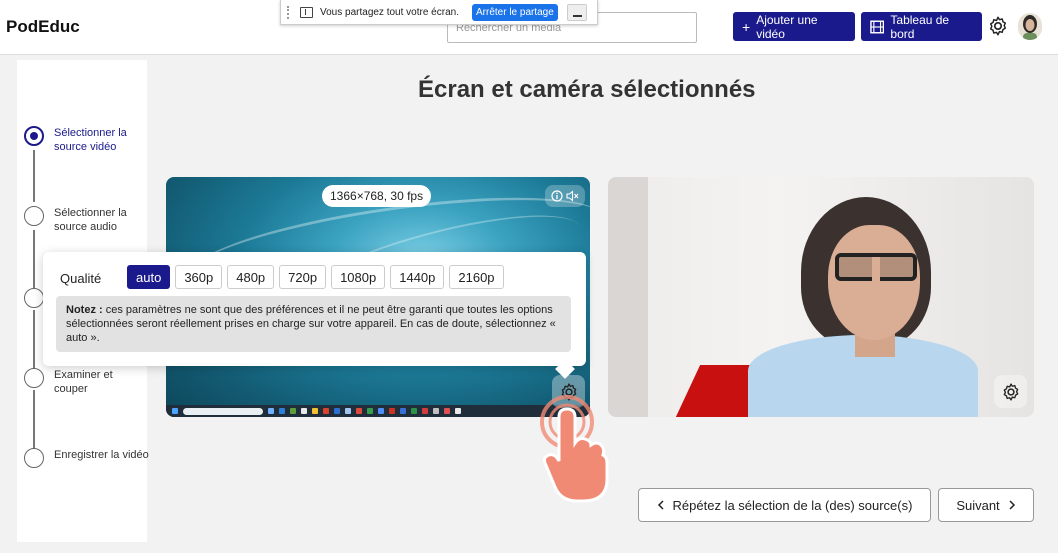 The height and width of the screenshot is (553, 1058). What do you see at coordinates (306, 12) in the screenshot?
I see `share-screen-icon` at bounding box center [306, 12].